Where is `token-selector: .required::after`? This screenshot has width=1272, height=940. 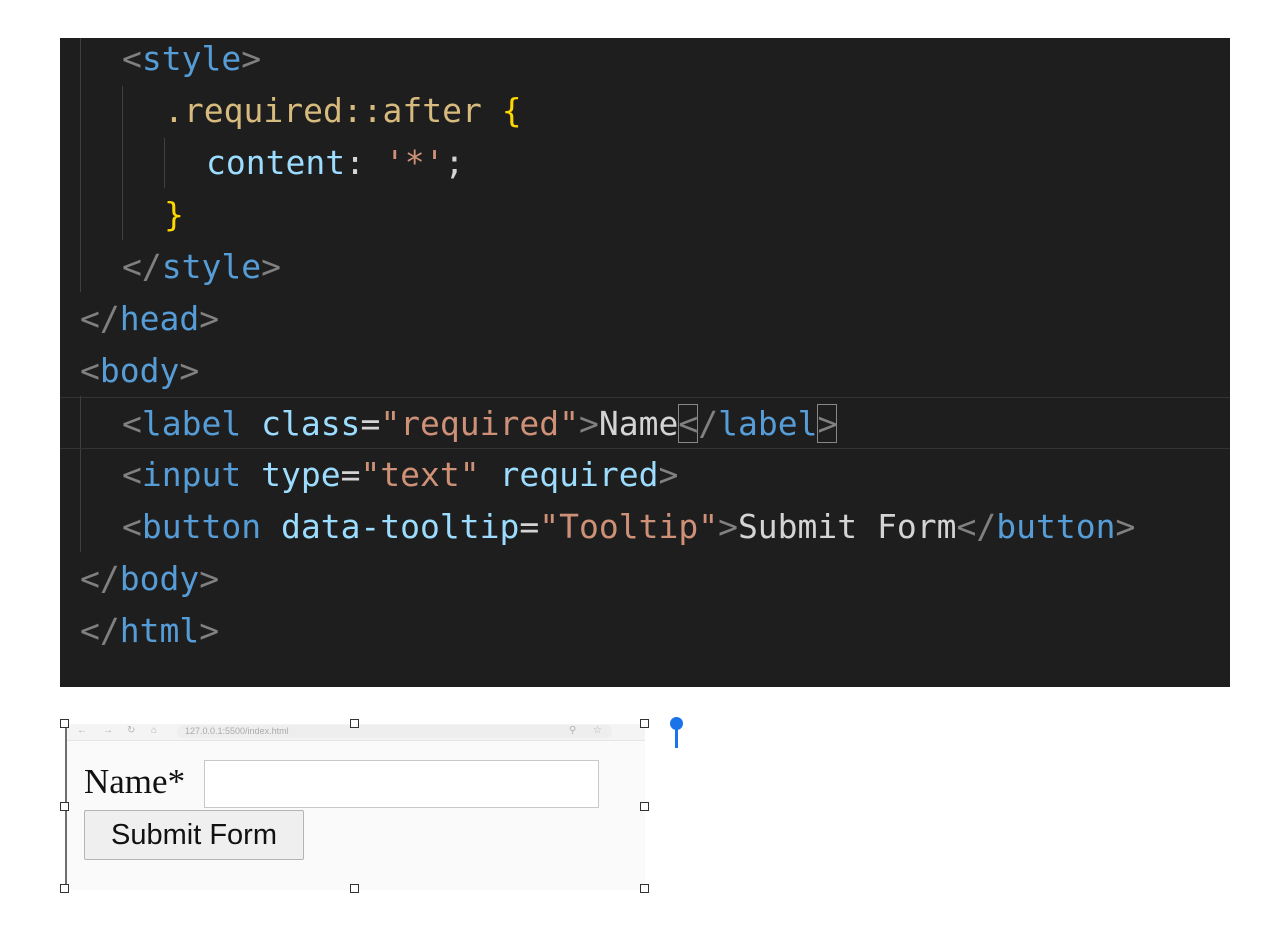
token-selector: .required::after is located at coordinates (323, 110).